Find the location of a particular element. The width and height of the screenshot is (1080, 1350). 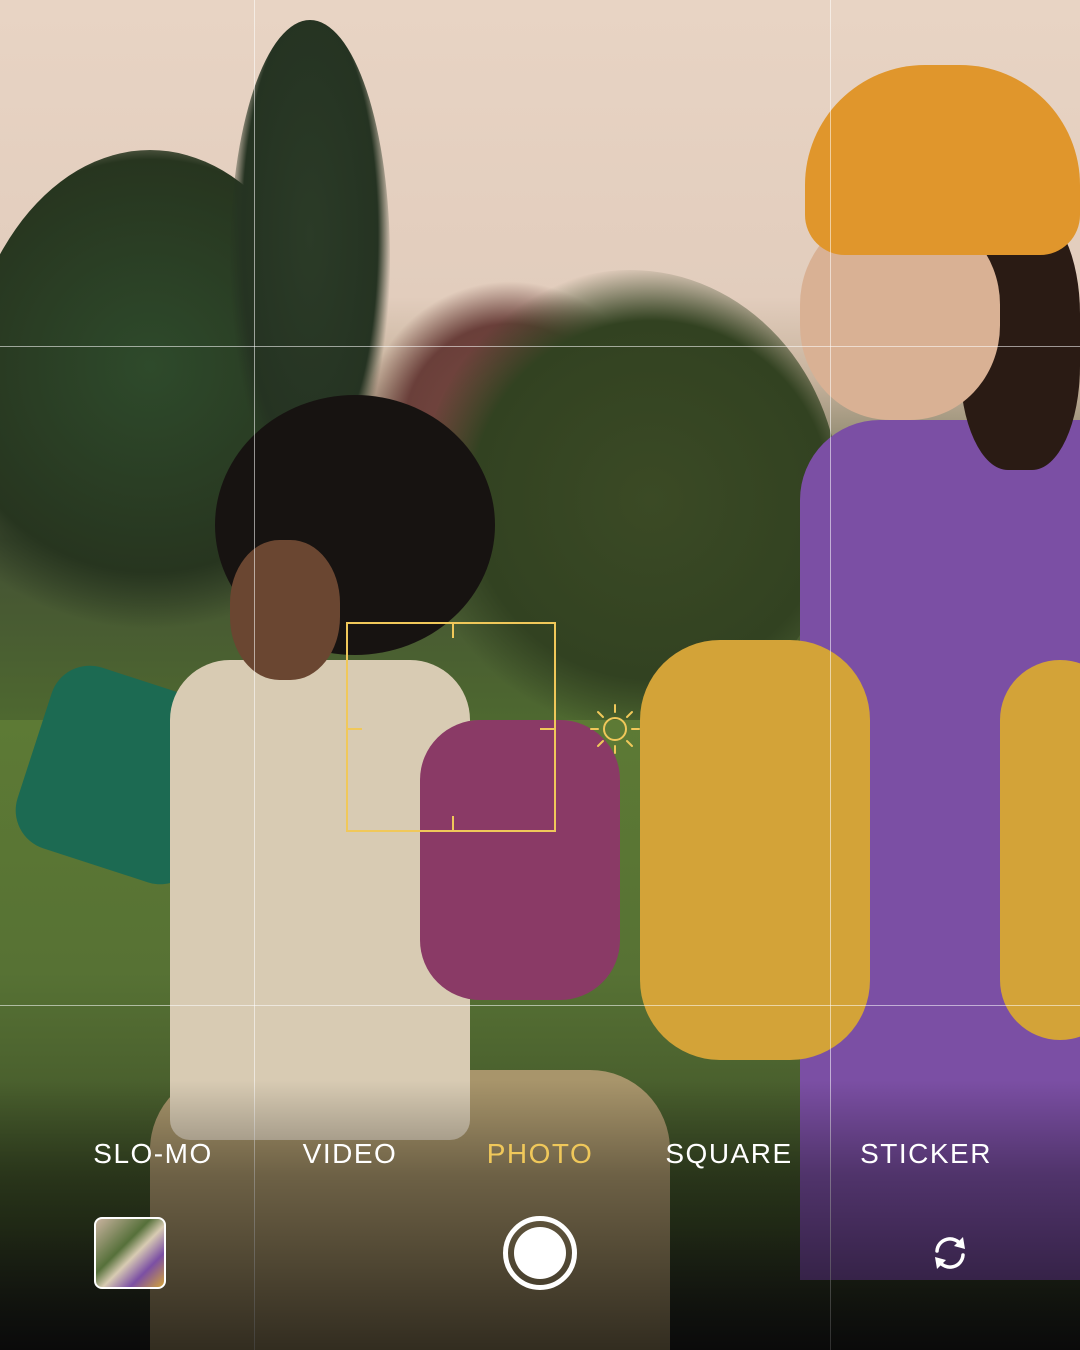

mode-slo-mo: SLO-MO is located at coordinates (152, 1154).